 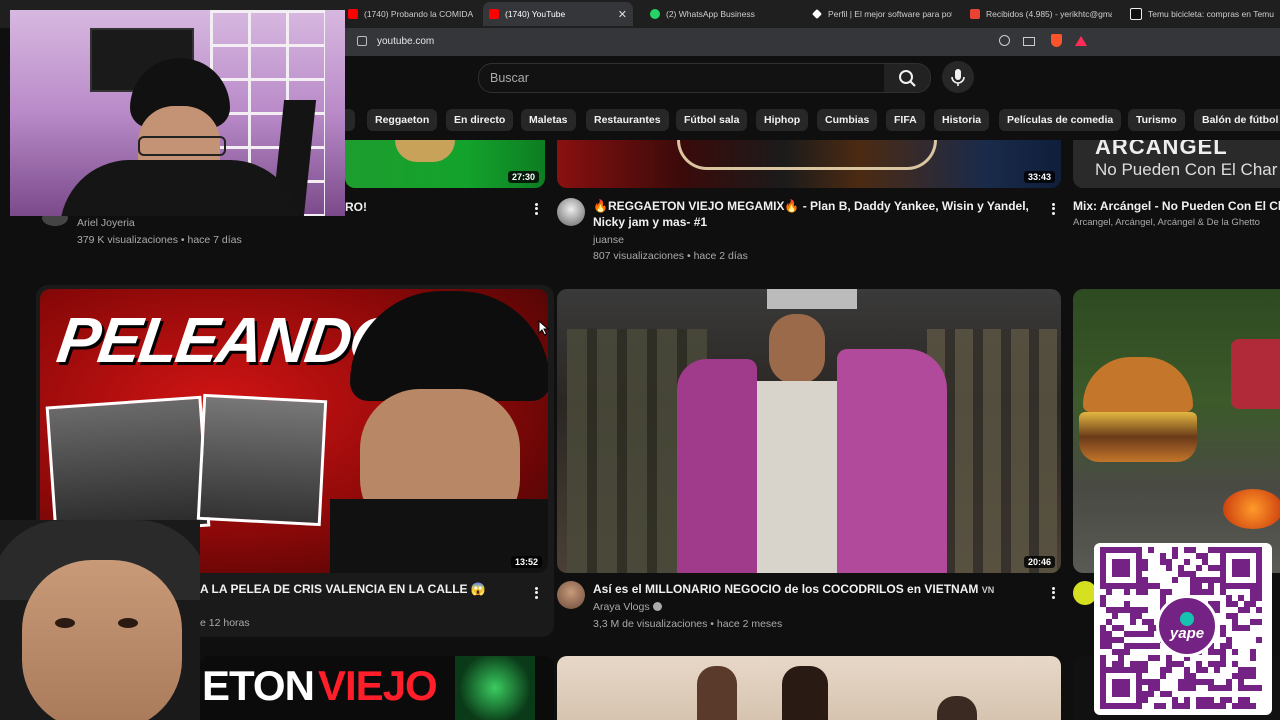 What do you see at coordinates (1205, 14) in the screenshot?
I see `browser-tab: Temu bicicleta: compras en Temu` at bounding box center [1205, 14].